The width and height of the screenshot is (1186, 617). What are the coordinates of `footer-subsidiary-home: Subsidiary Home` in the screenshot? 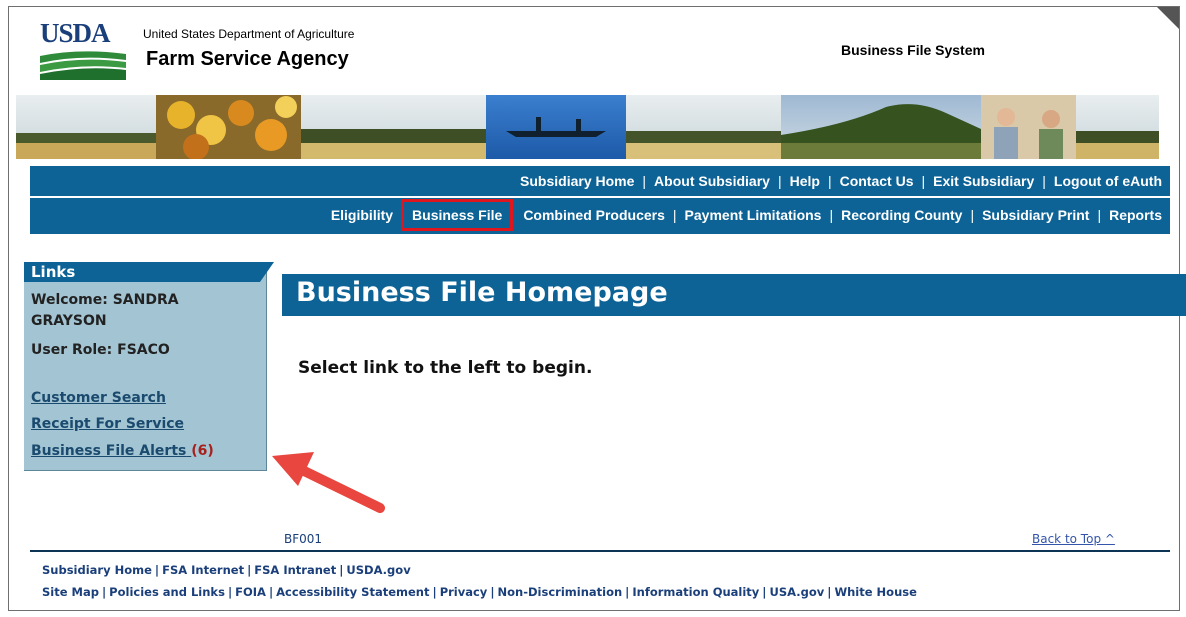 It's located at (97, 570).